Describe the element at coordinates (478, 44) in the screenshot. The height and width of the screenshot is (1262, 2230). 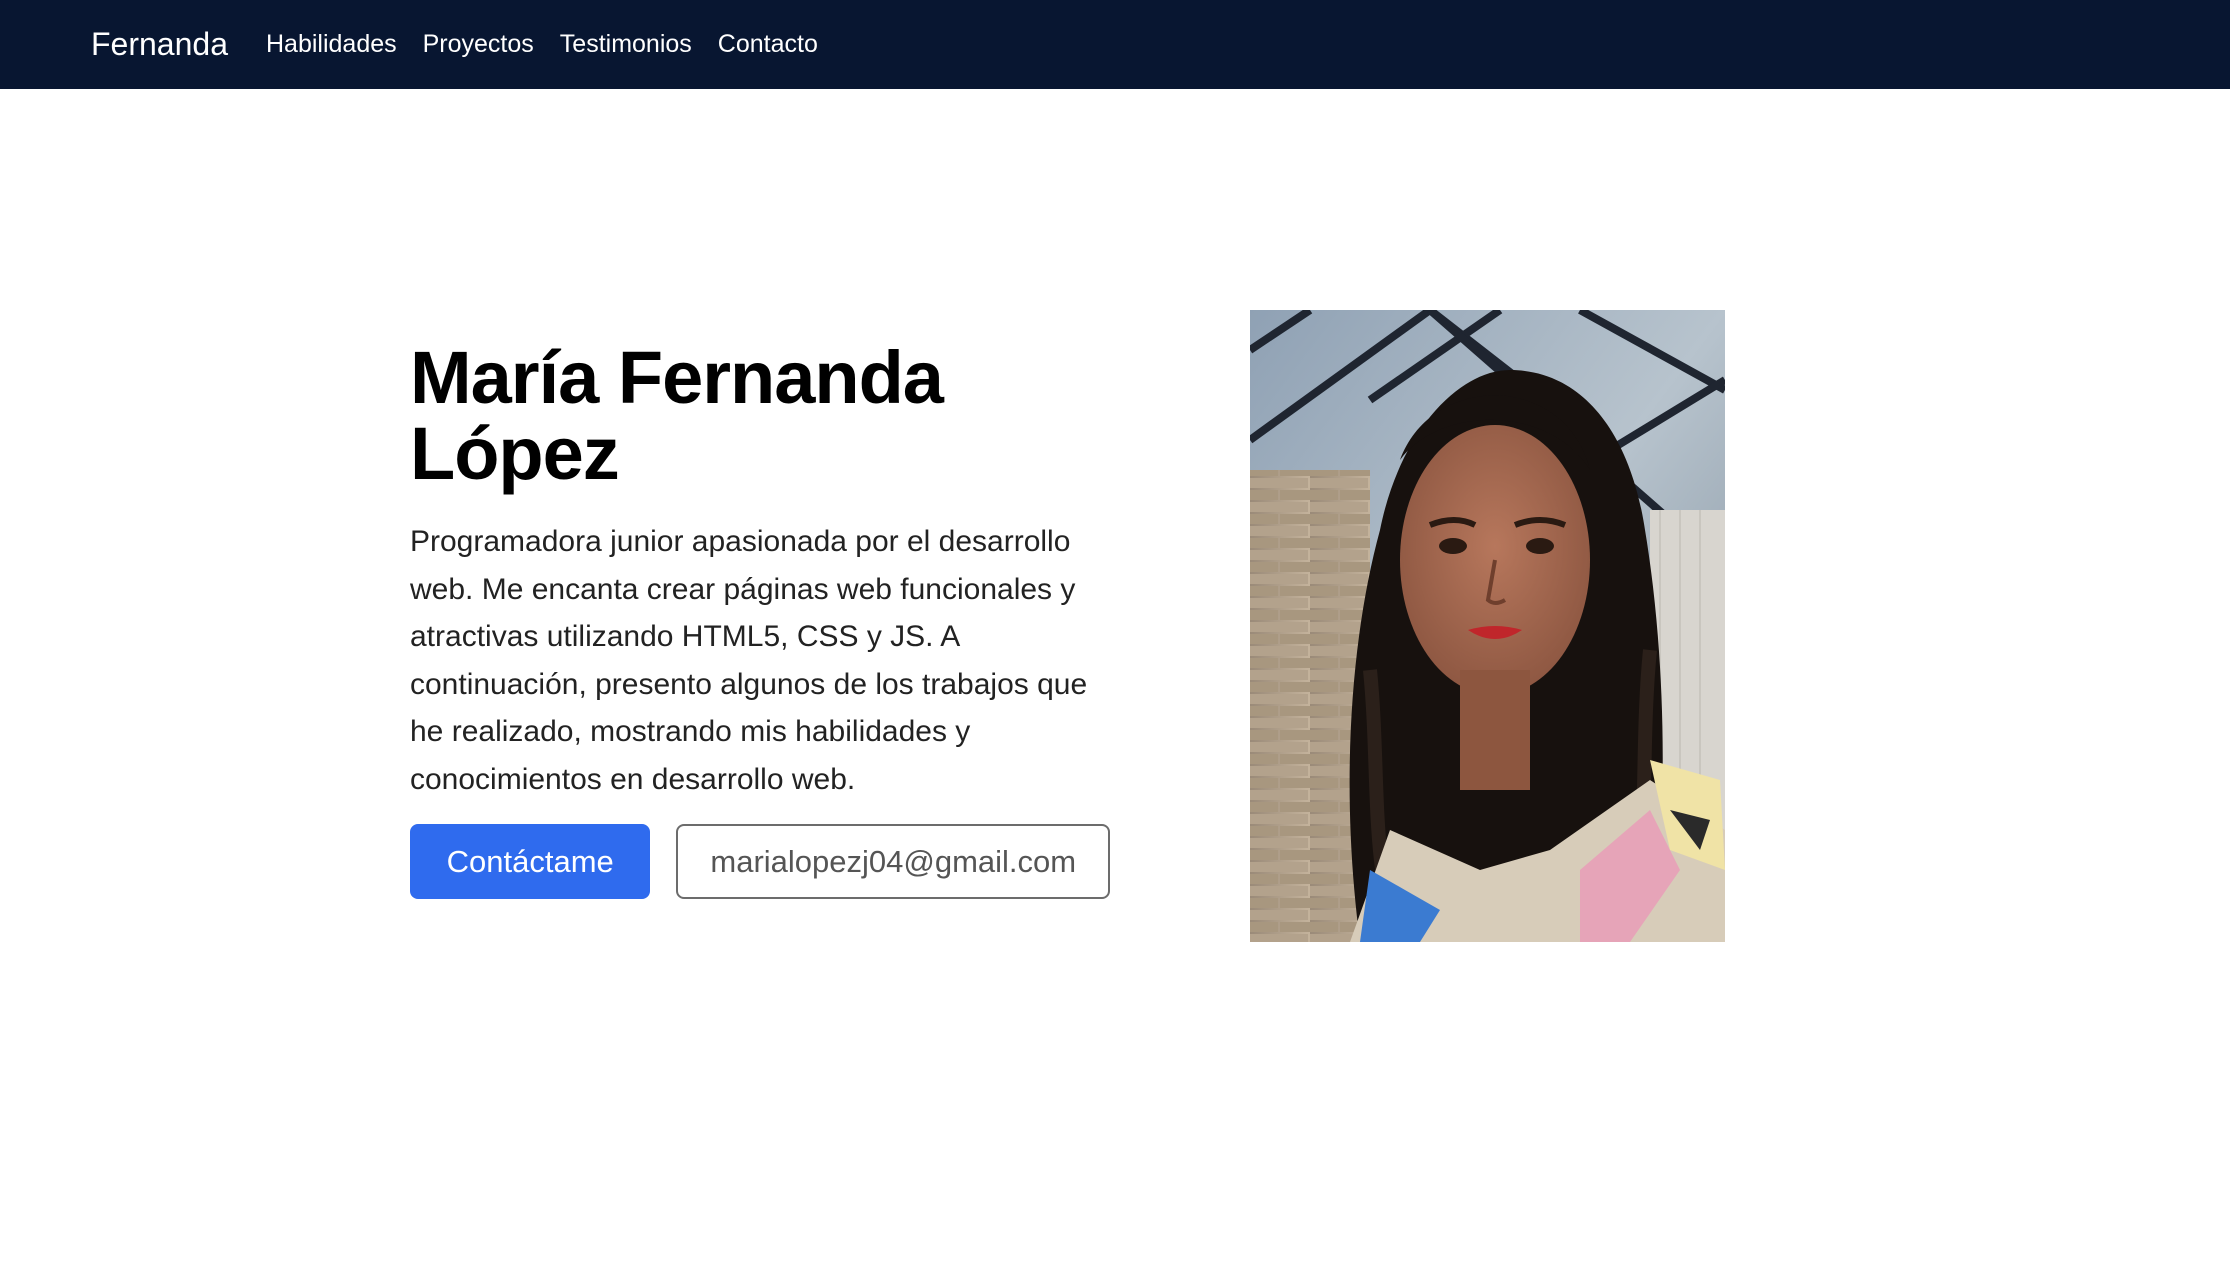
I see `nav-link-proyectos: Proyectos` at that location.